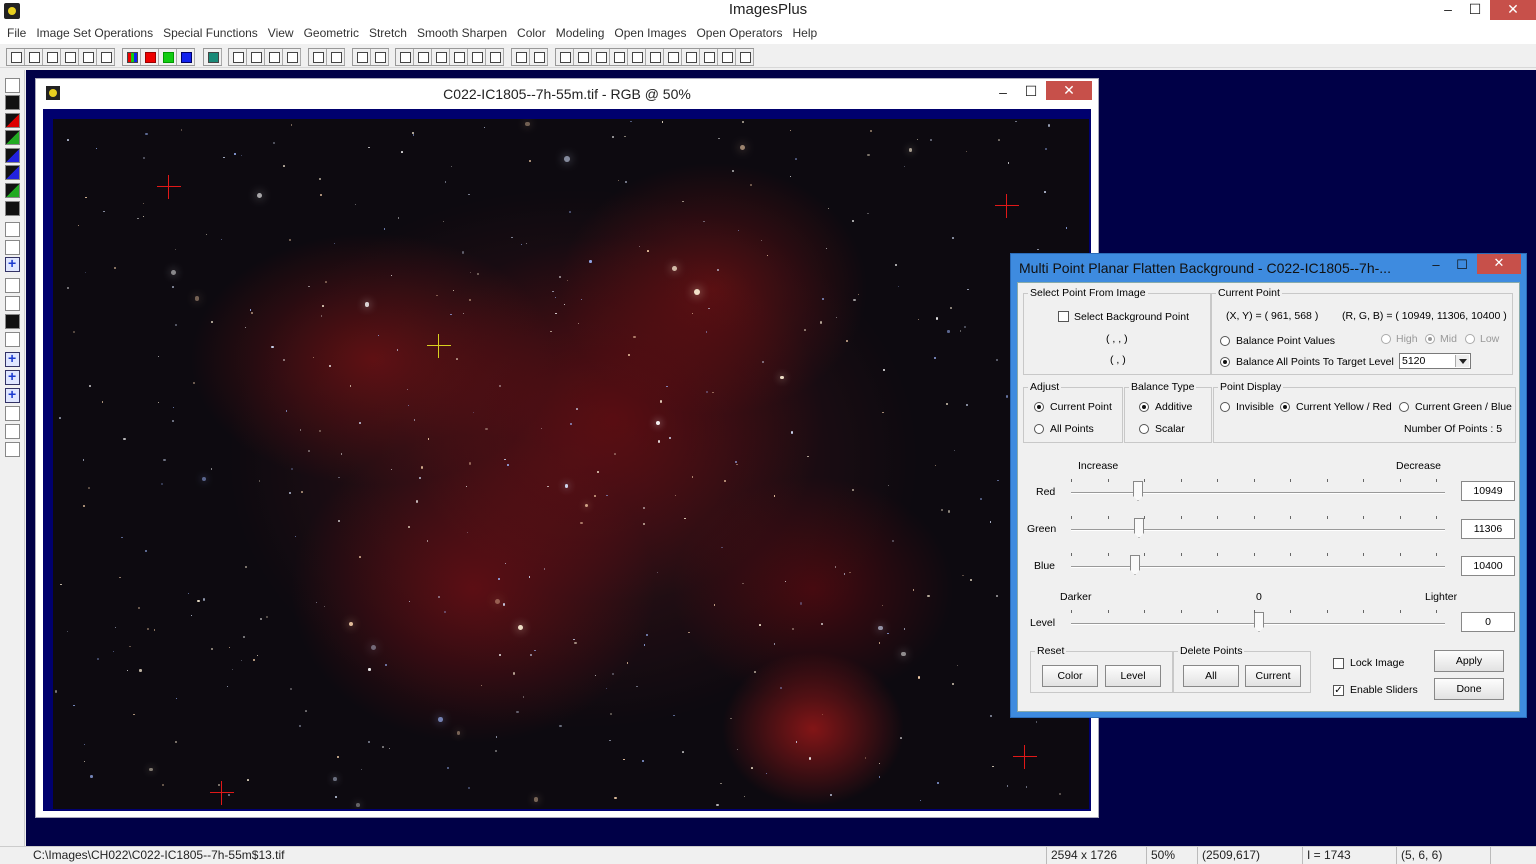 This screenshot has width=1536, height=864. What do you see at coordinates (12, 172) in the screenshot?
I see `blue-black-tool-icon` at bounding box center [12, 172].